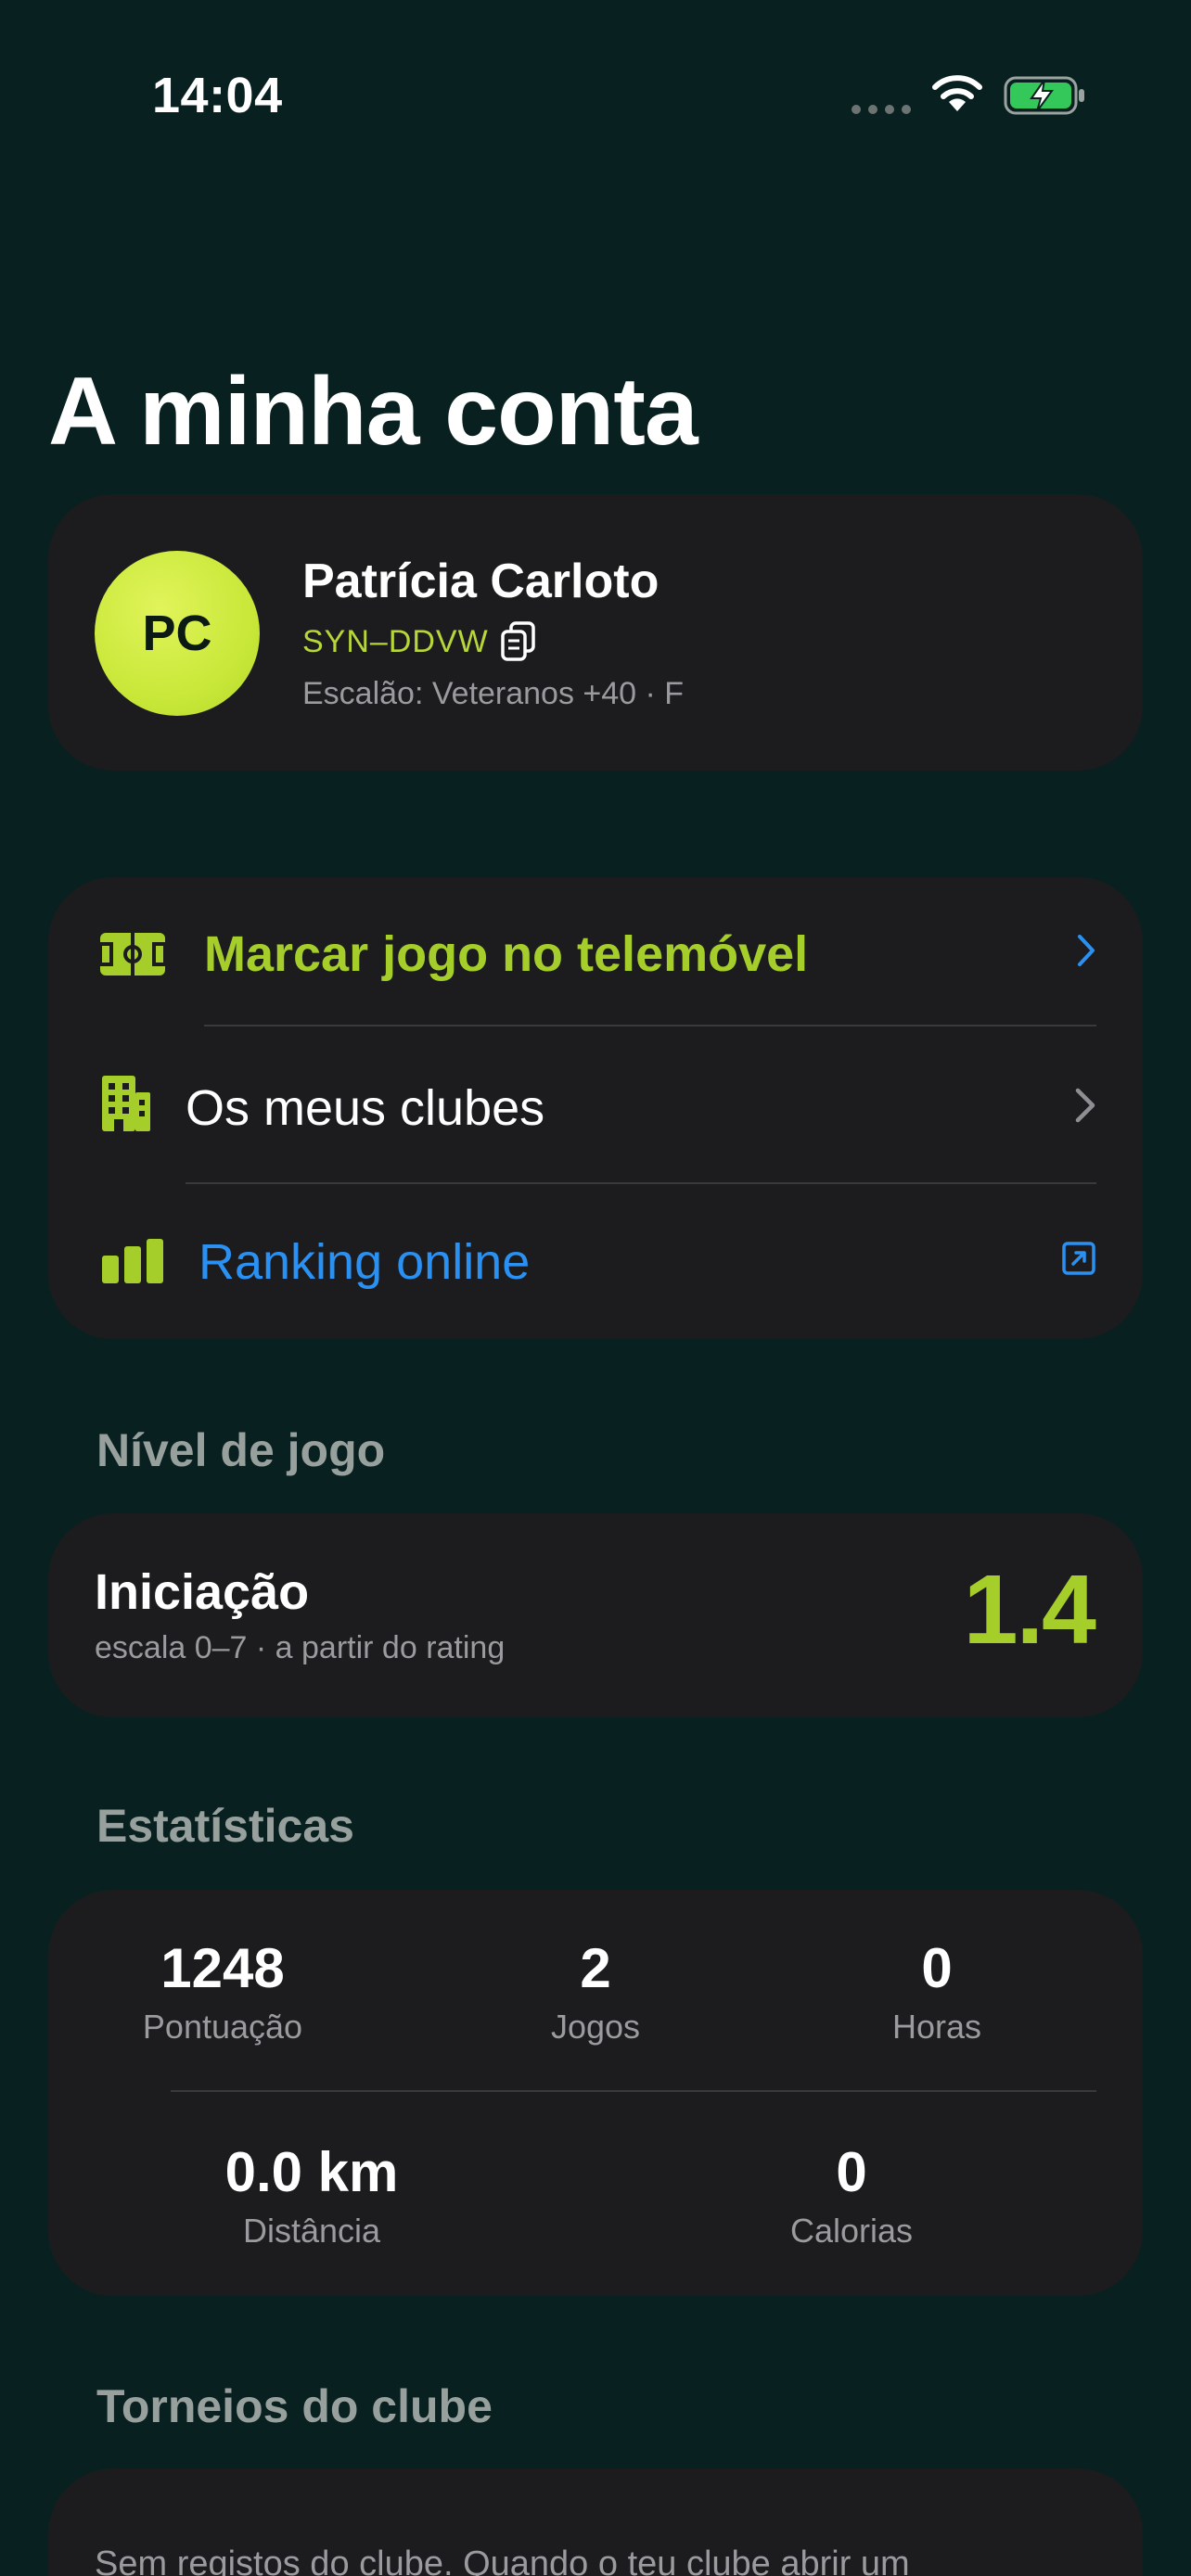 The height and width of the screenshot is (2576, 1191). Describe the element at coordinates (957, 93) in the screenshot. I see `wifi-icon` at that location.